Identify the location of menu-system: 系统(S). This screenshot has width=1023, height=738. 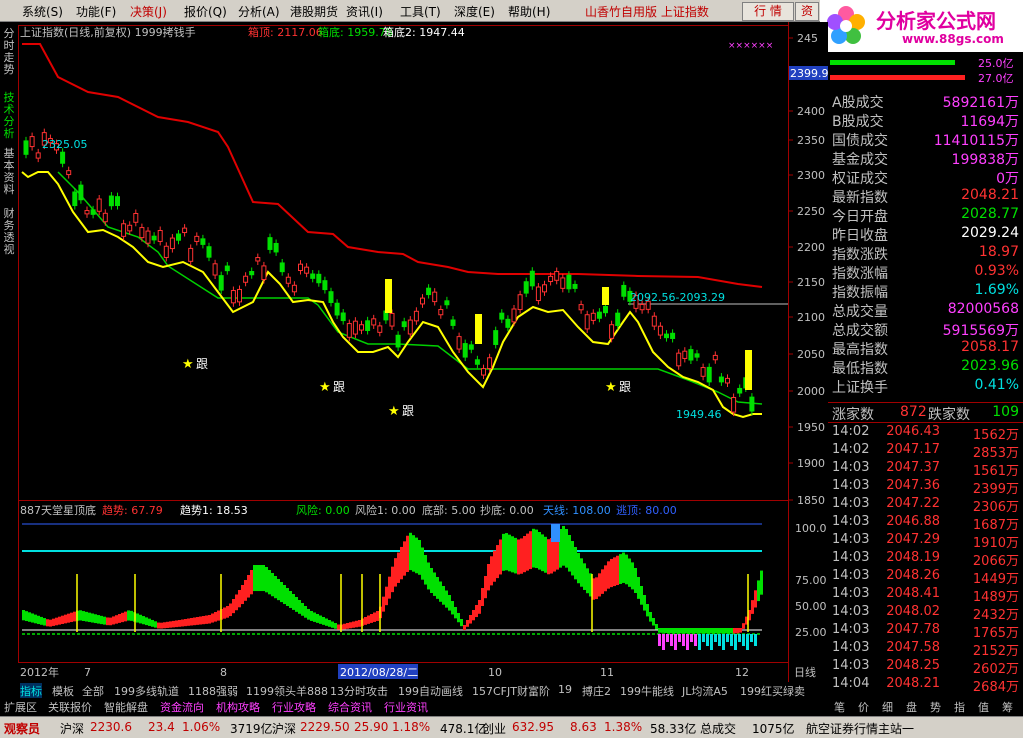
(42, 11).